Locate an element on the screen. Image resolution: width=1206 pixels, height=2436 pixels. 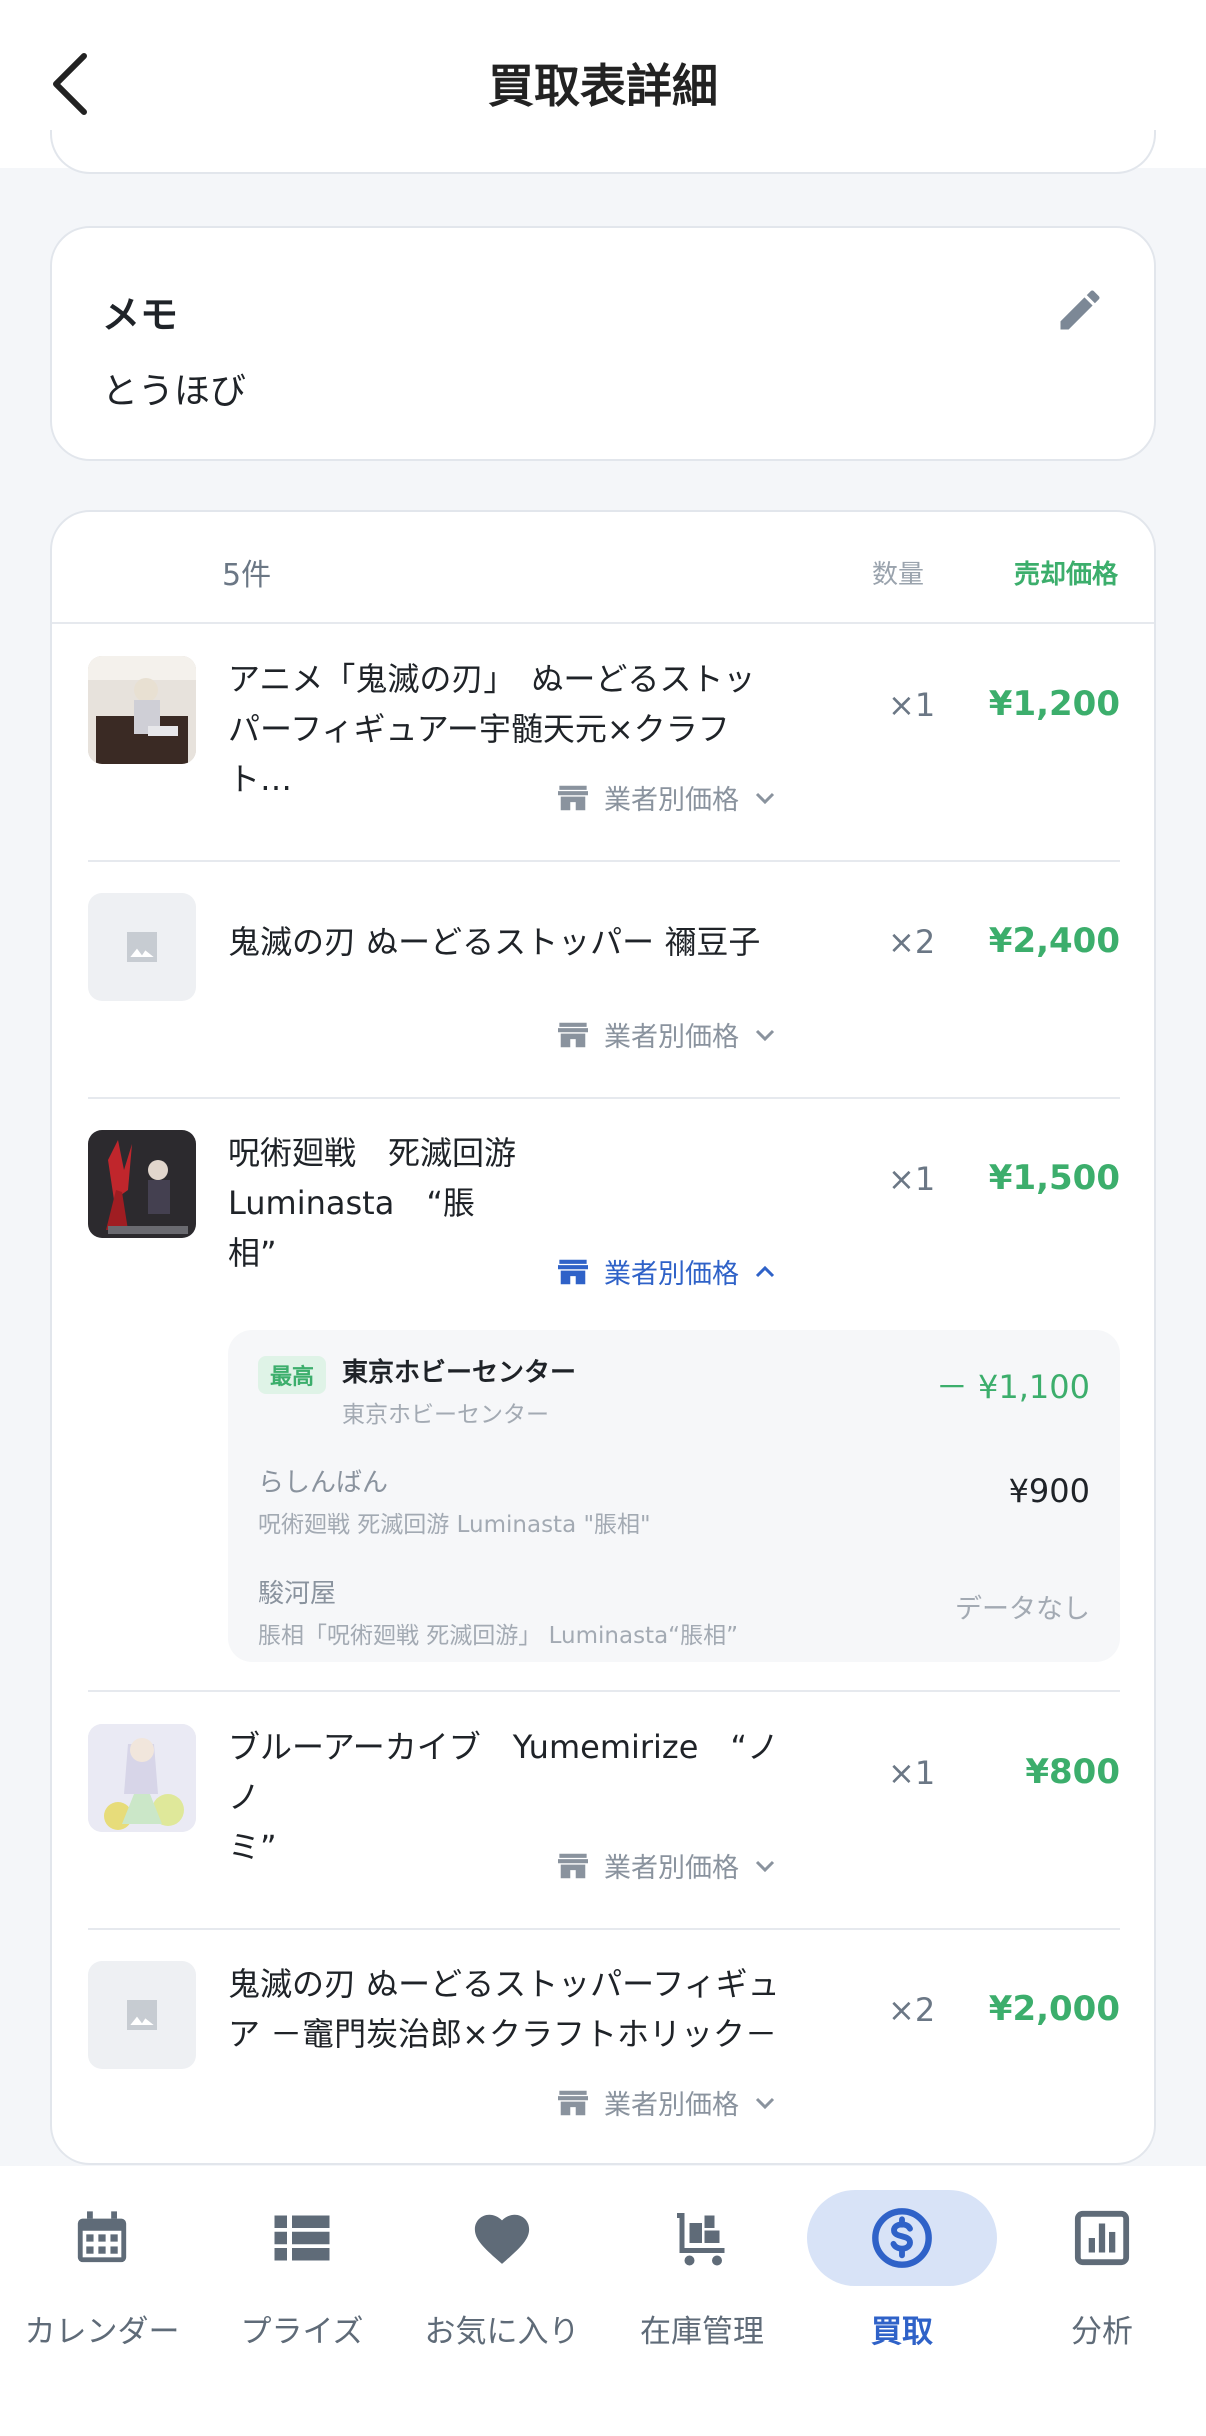
memo-card: メモ とうほび is located at coordinates (603, 343).